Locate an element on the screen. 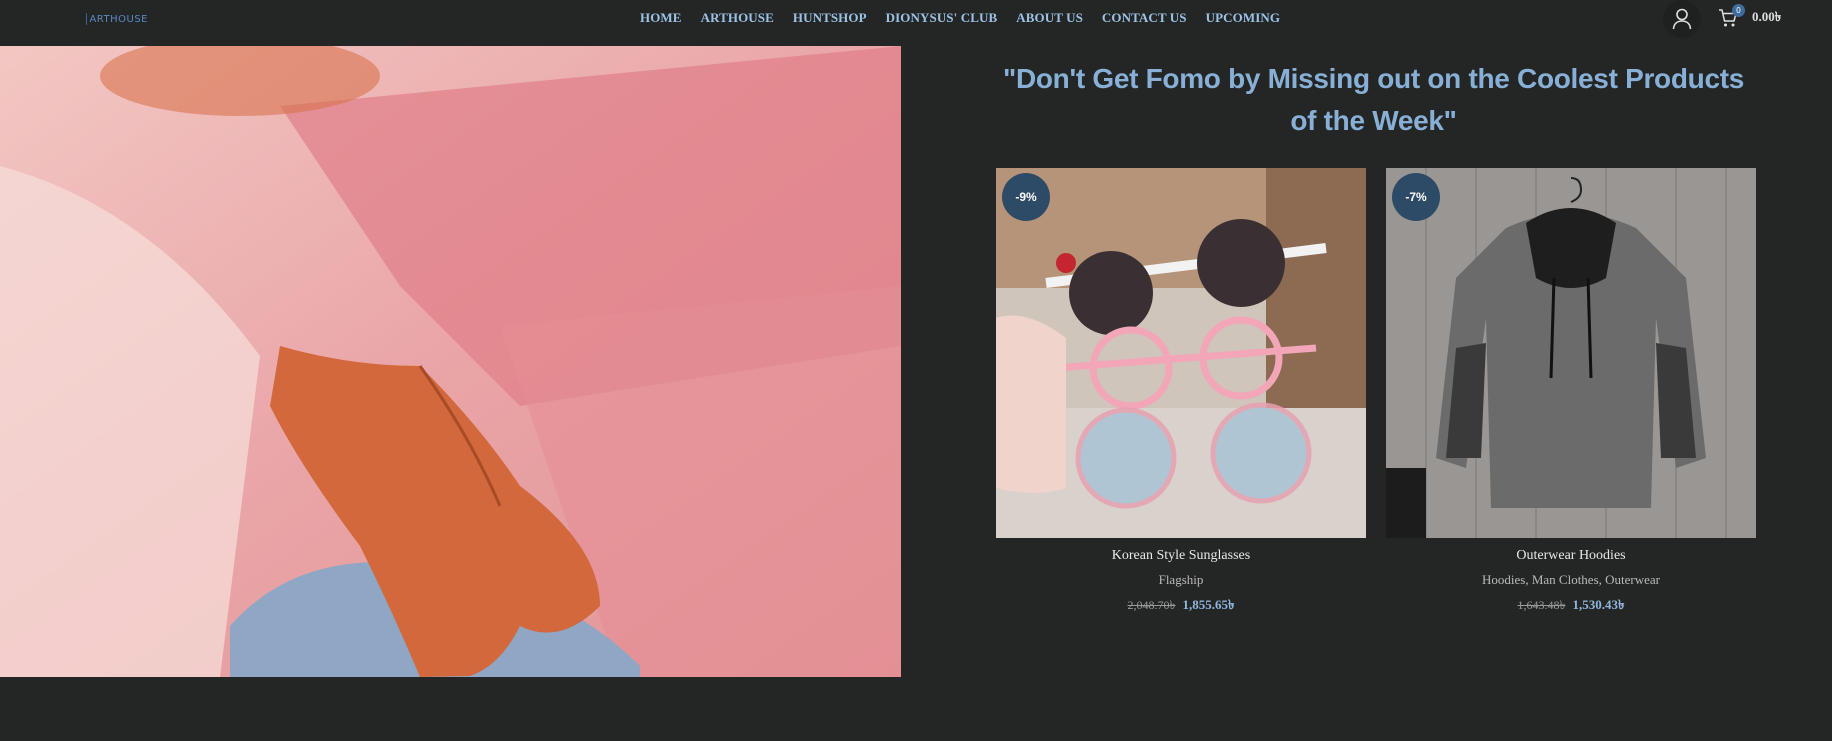 This screenshot has width=1832, height=741. product-categories: Hoodies, Man Clothes, Outerwear is located at coordinates (1571, 580).